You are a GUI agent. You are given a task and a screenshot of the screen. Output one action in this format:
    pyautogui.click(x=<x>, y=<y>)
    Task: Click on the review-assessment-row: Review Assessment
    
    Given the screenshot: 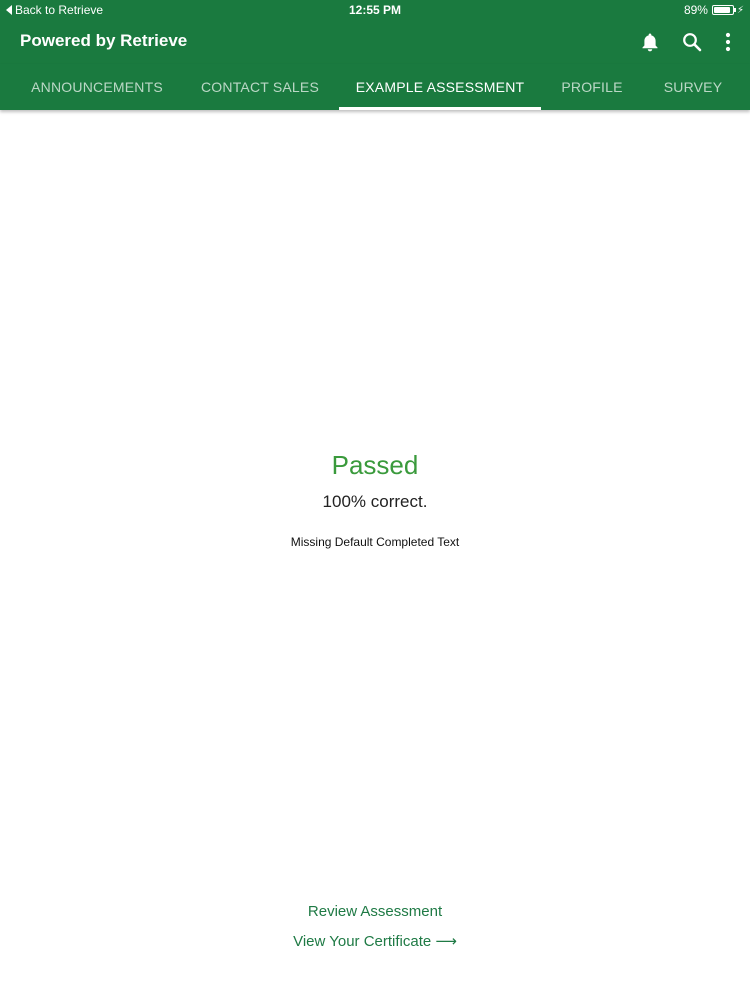 What is the action you would take?
    pyautogui.click(x=375, y=911)
    